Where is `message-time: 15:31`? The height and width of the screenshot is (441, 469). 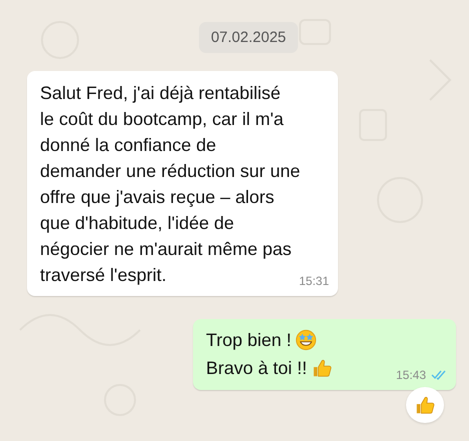
message-time: 15:31 is located at coordinates (313, 281).